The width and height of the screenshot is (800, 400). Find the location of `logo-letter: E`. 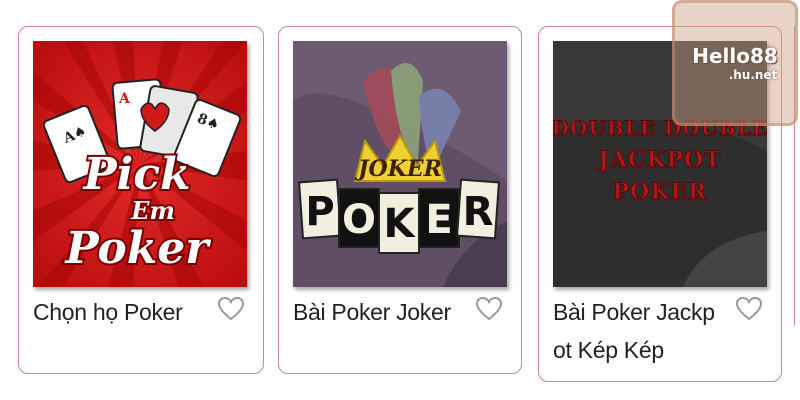

logo-letter: E is located at coordinates (438, 220).